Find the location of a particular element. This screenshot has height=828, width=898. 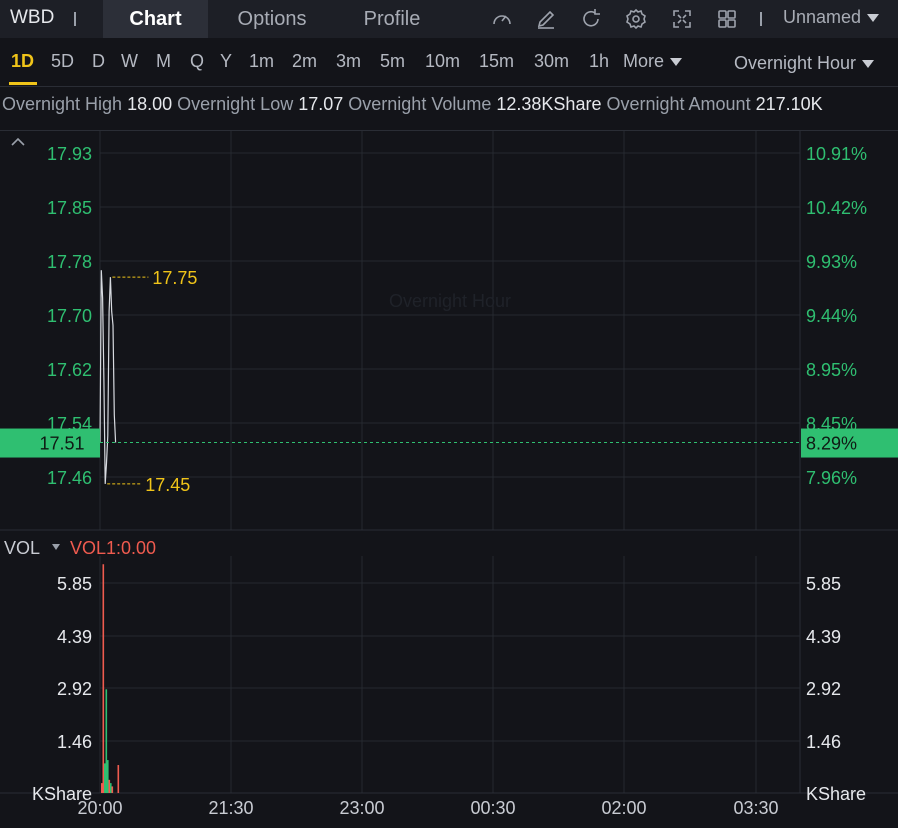

x-axis-tick-label: 20:00 is located at coordinates (99, 808).